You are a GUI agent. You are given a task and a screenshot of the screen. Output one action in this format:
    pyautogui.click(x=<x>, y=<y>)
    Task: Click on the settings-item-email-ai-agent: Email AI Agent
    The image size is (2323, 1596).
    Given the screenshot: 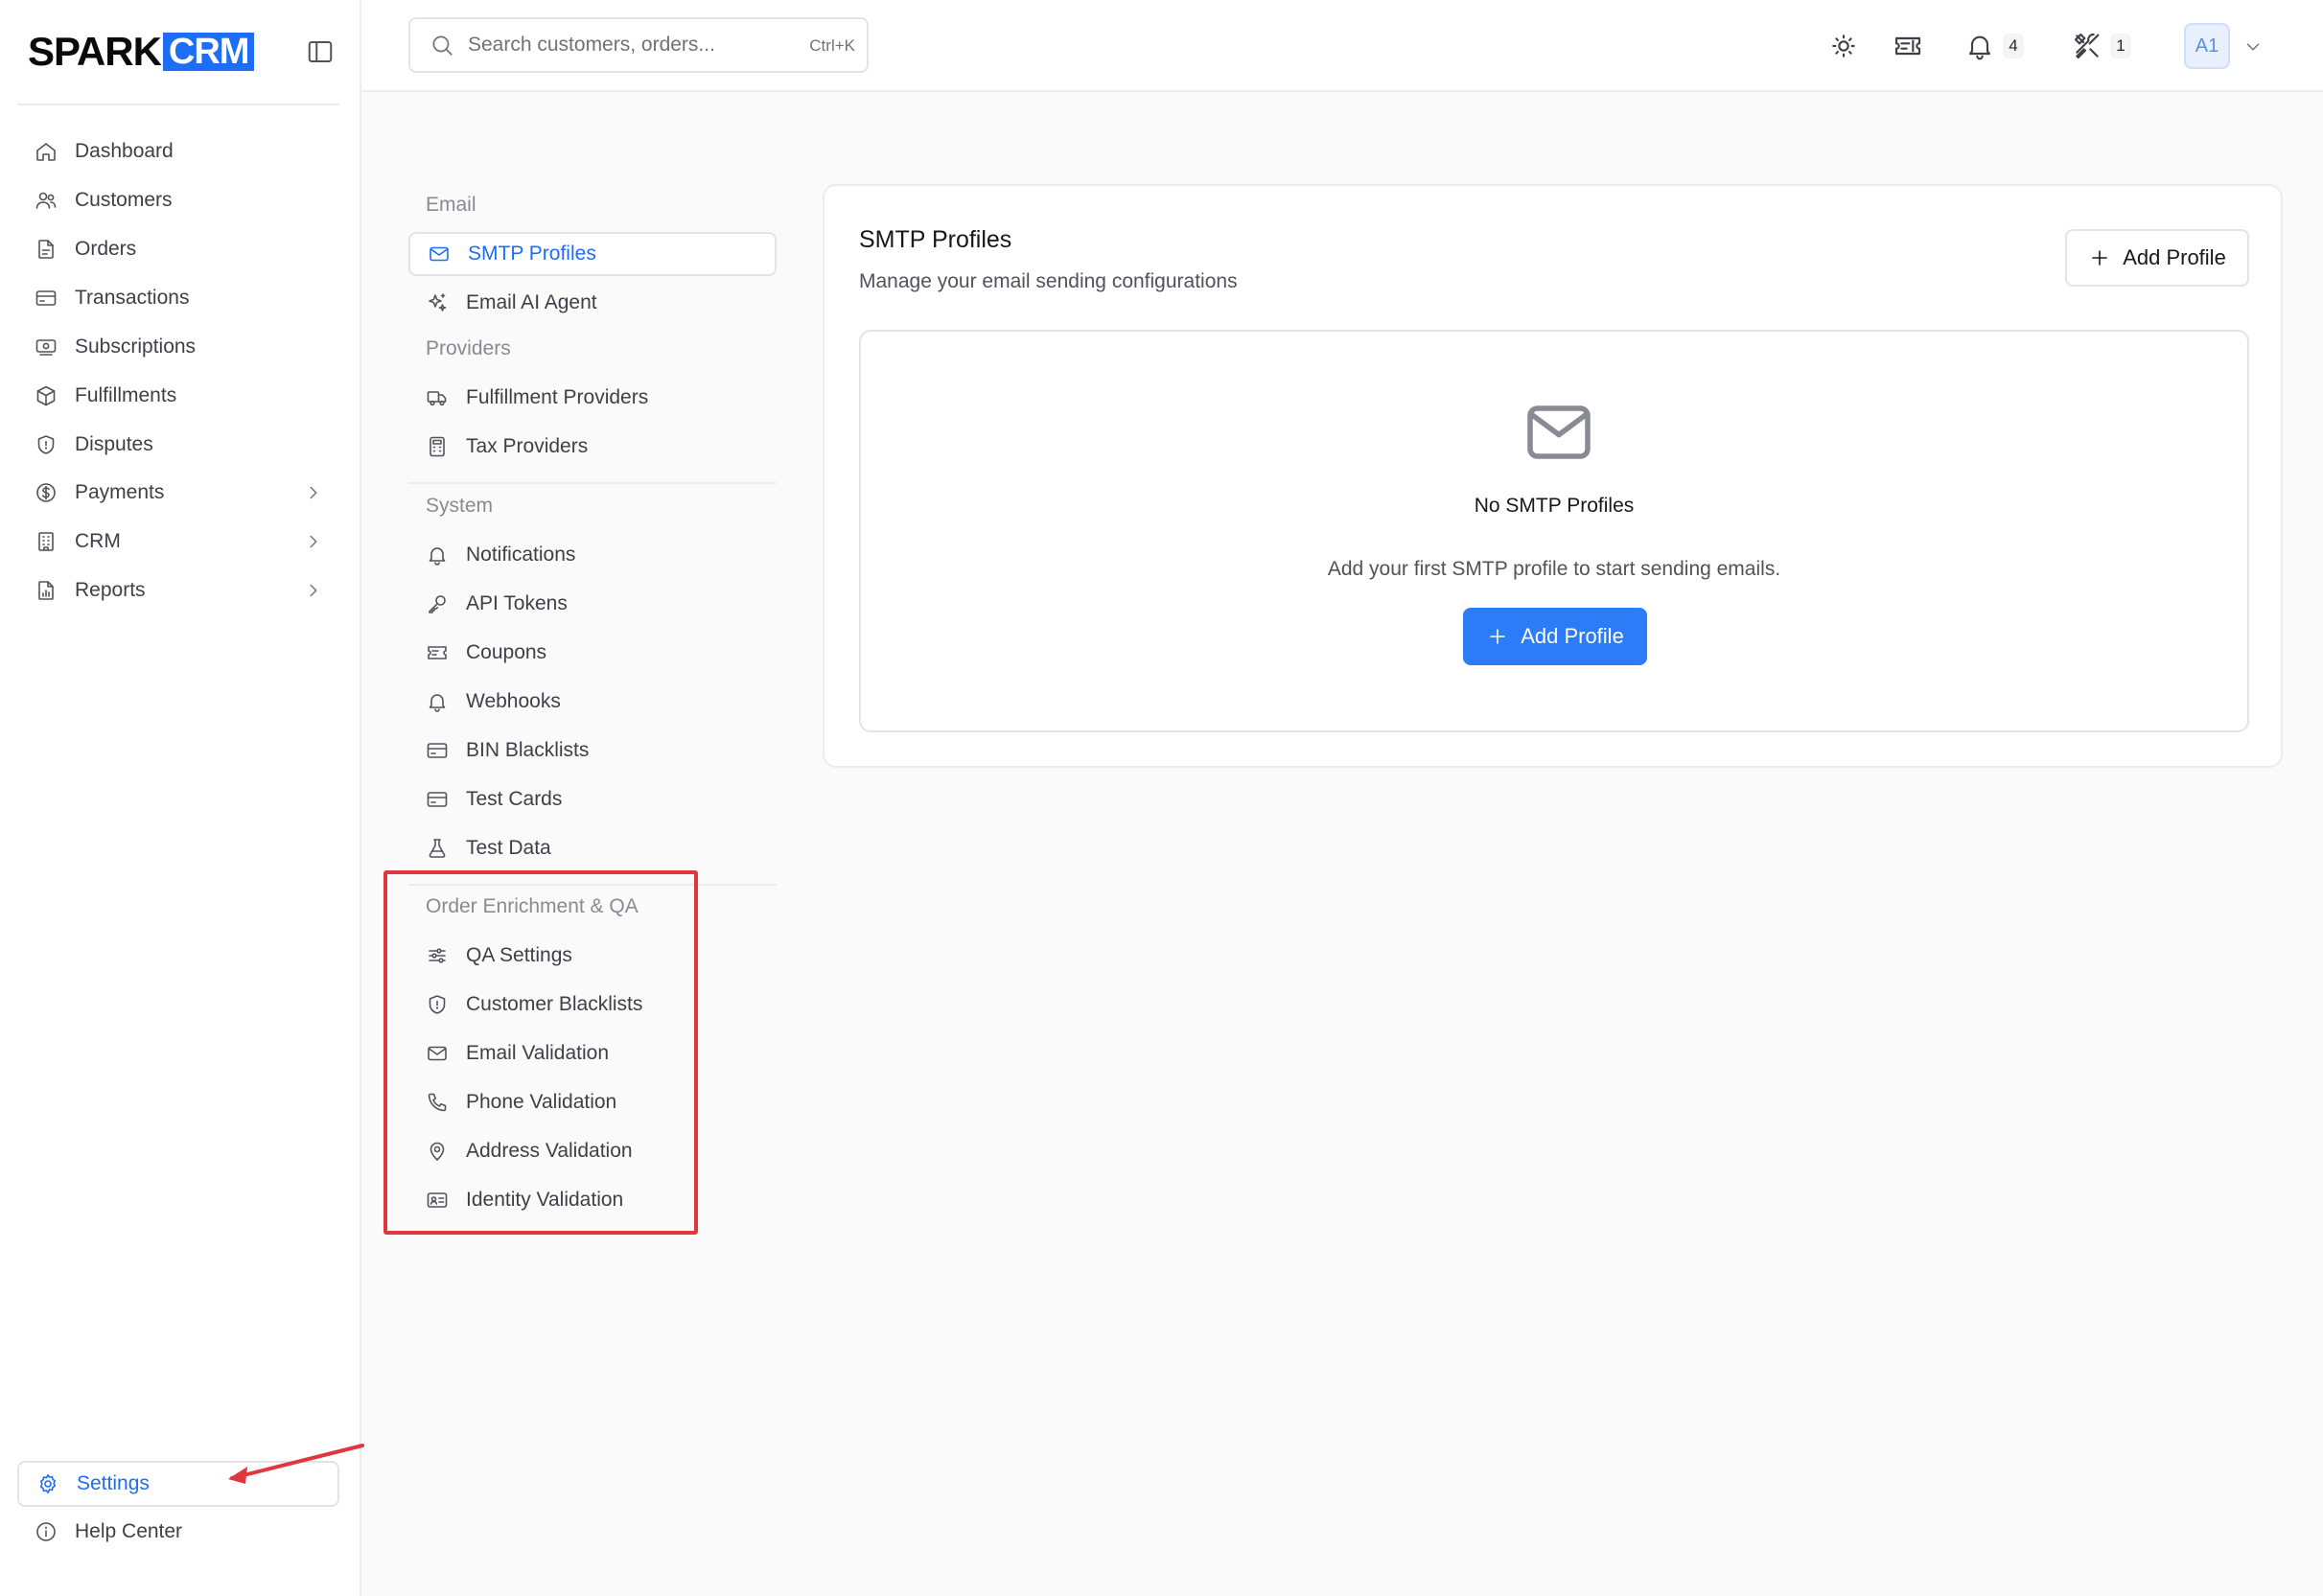 What is the action you would take?
    pyautogui.click(x=593, y=303)
    